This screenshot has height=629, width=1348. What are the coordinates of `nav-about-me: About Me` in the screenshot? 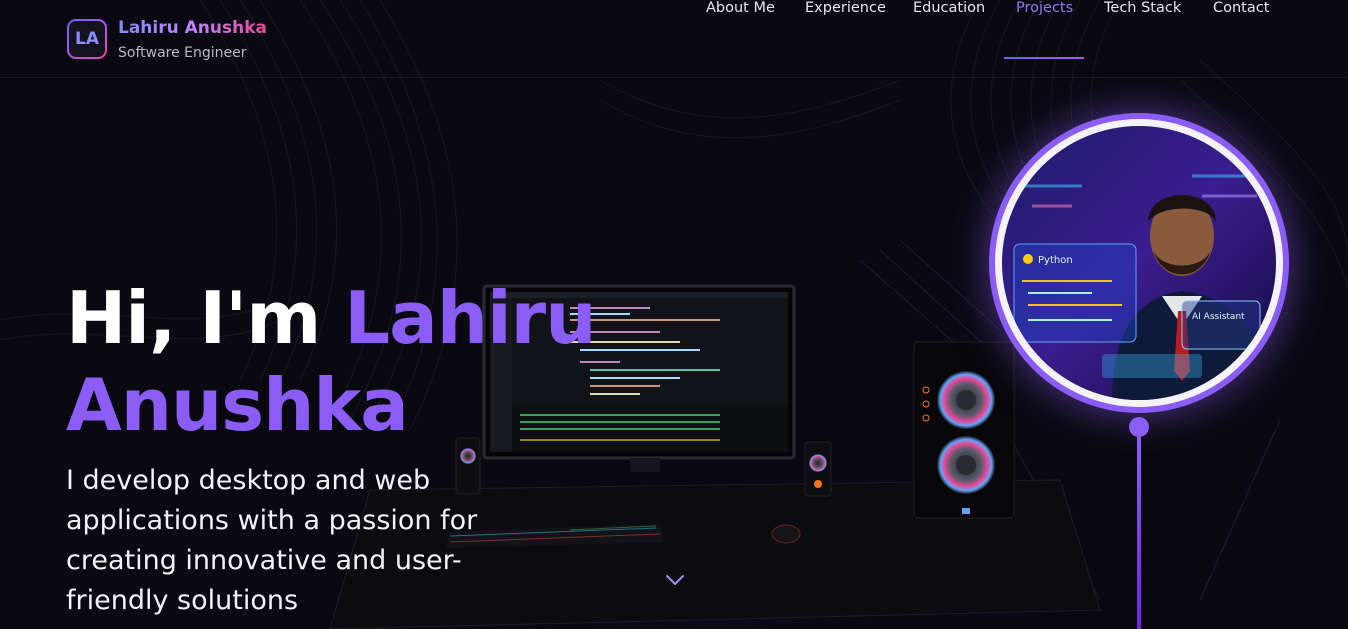 It's located at (740, 8).